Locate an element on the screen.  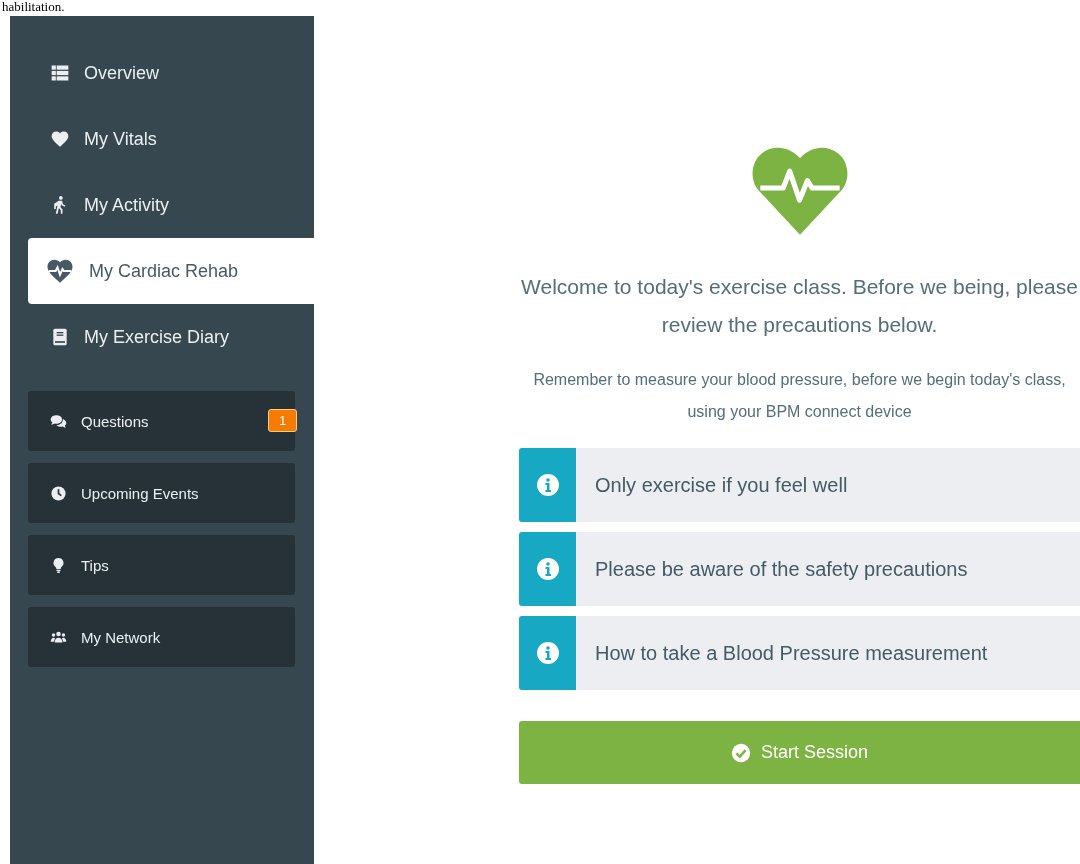
check-circle-icon is located at coordinates (740, 752).